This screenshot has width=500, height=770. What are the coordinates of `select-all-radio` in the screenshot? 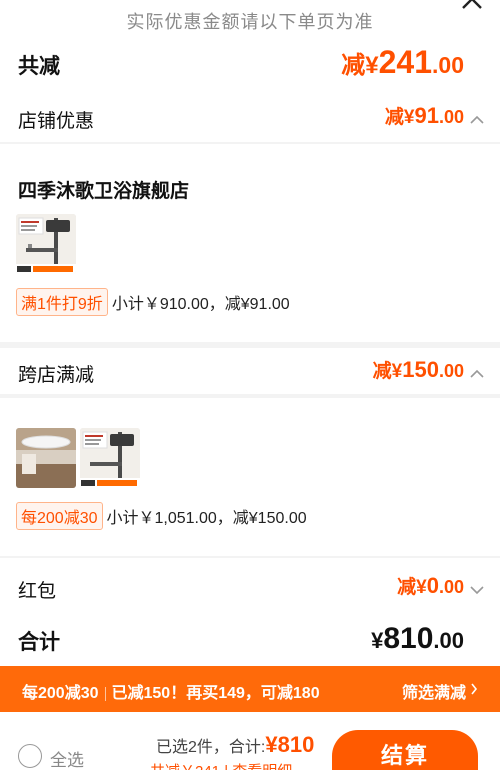 It's located at (30, 756).